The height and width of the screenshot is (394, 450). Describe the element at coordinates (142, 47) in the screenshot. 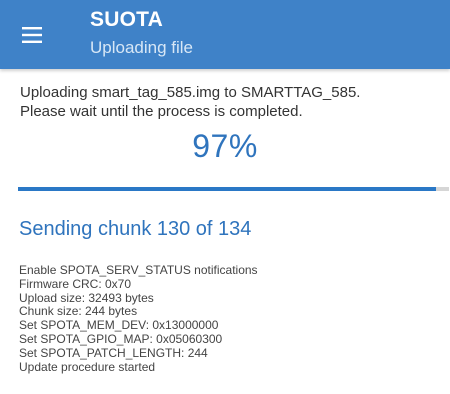

I see `app-subtitle: Uploading file` at that location.